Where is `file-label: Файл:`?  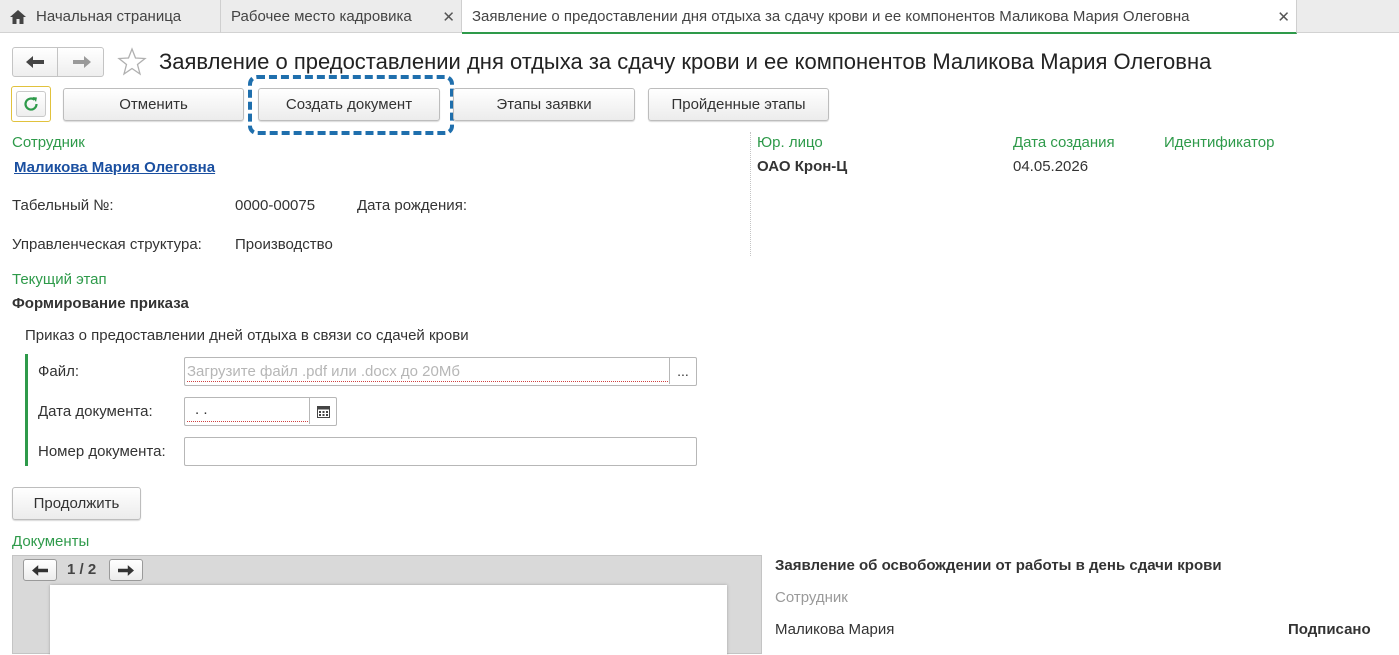
file-label: Файл: is located at coordinates (59, 371).